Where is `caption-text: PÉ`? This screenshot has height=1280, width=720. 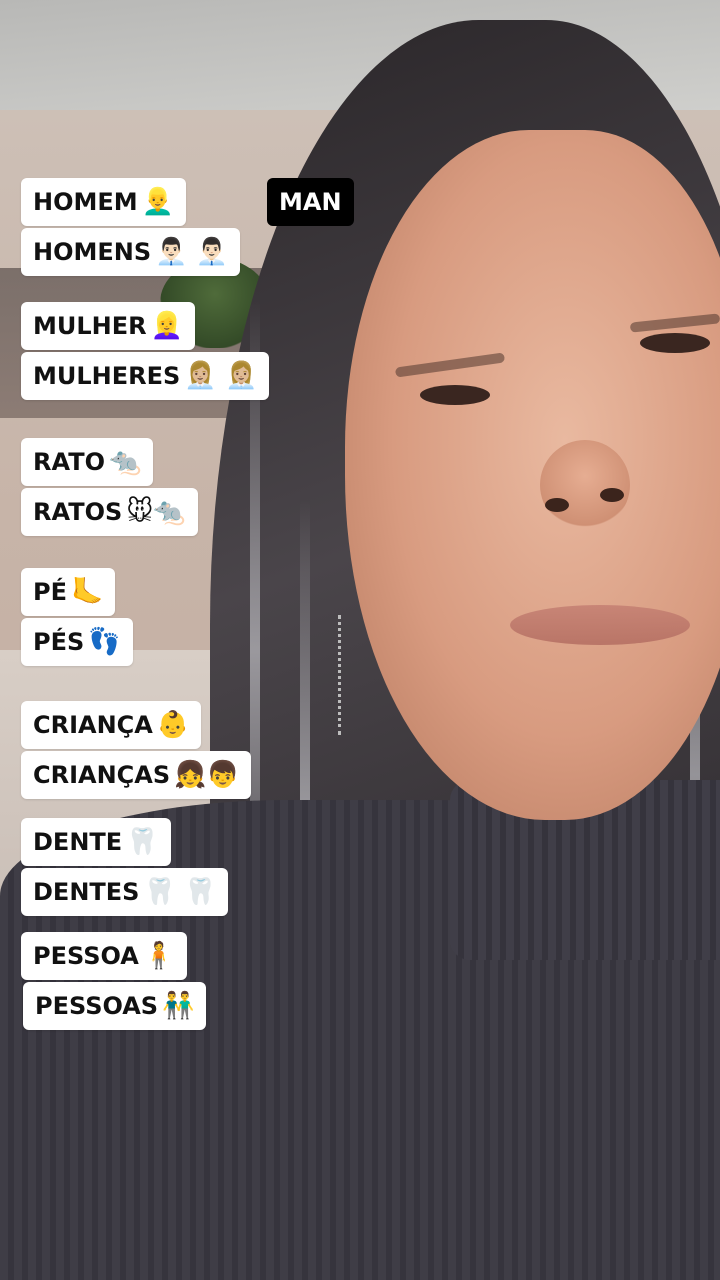
caption-text: PÉ is located at coordinates (50, 592).